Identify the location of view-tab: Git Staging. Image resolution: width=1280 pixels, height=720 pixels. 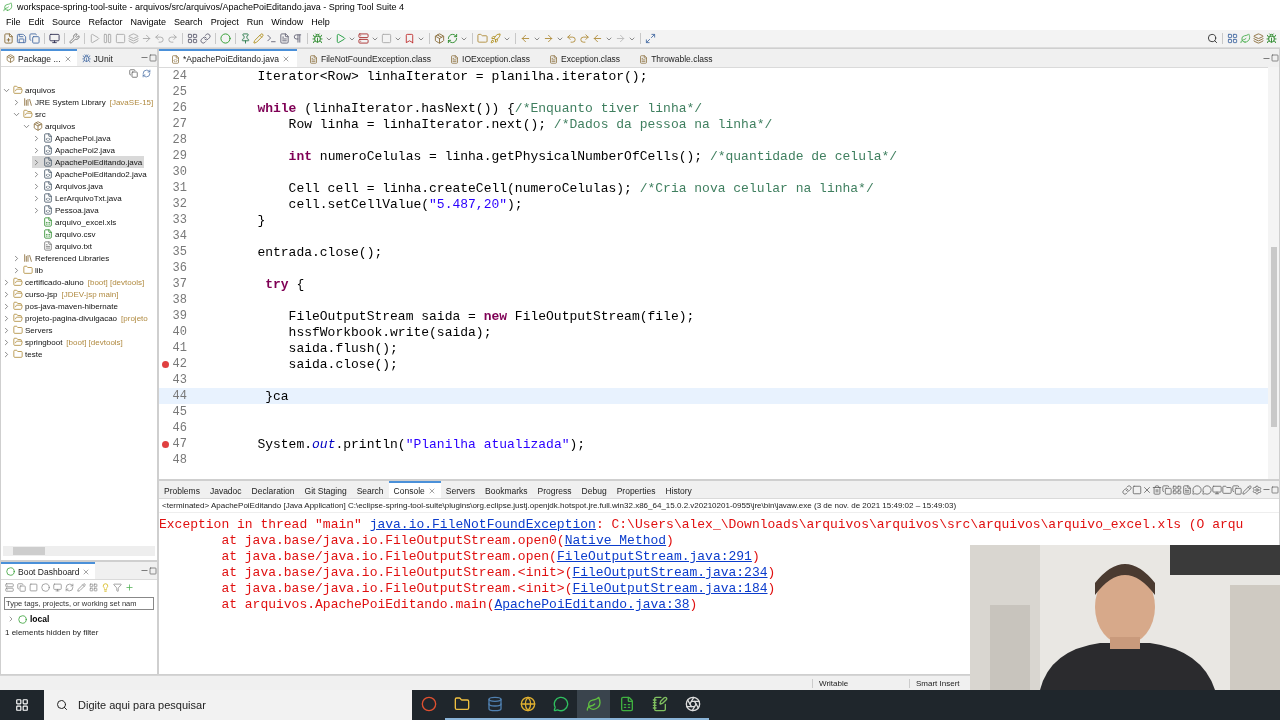
(325, 489).